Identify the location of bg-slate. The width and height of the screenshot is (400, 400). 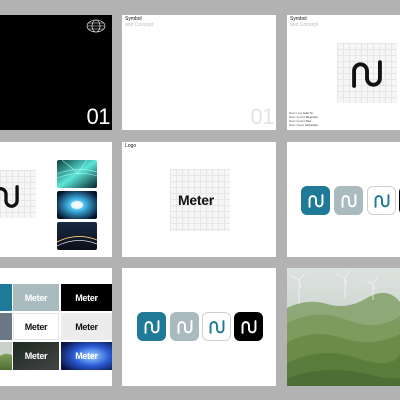
(6, 326).